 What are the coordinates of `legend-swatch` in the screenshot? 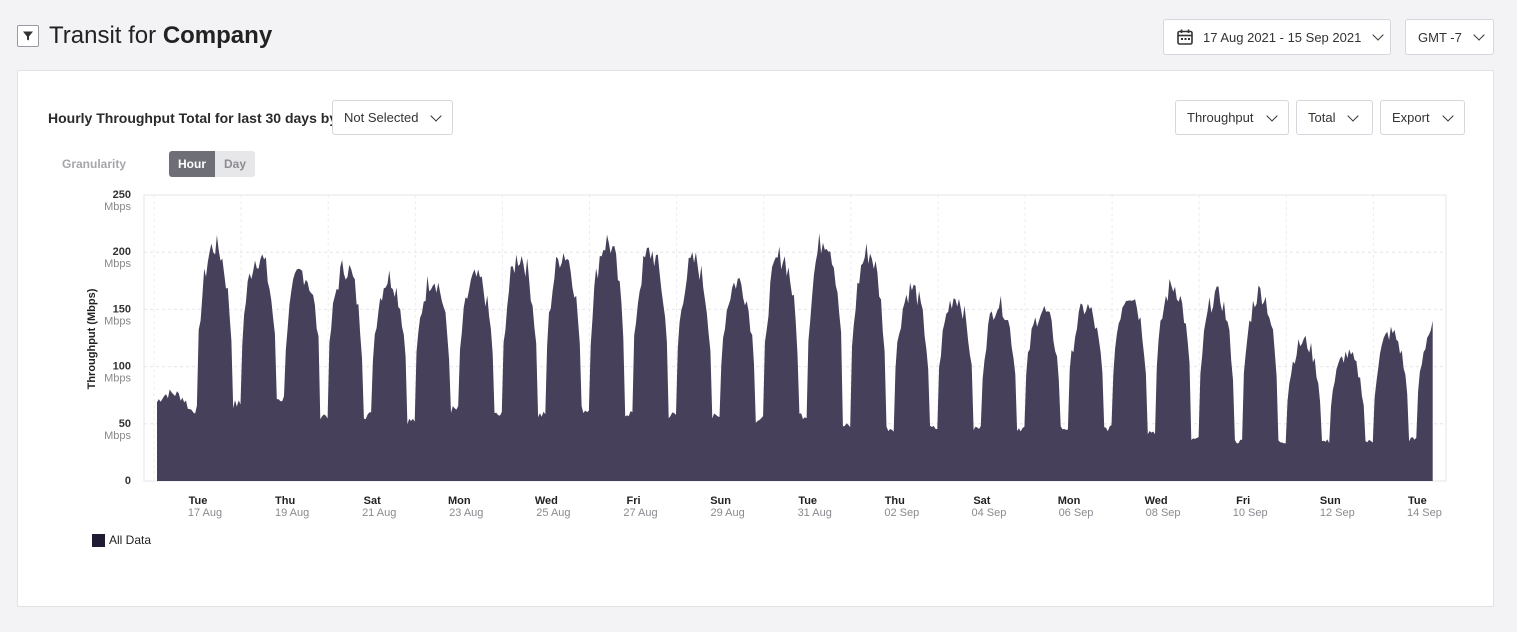 It's located at (98, 540).